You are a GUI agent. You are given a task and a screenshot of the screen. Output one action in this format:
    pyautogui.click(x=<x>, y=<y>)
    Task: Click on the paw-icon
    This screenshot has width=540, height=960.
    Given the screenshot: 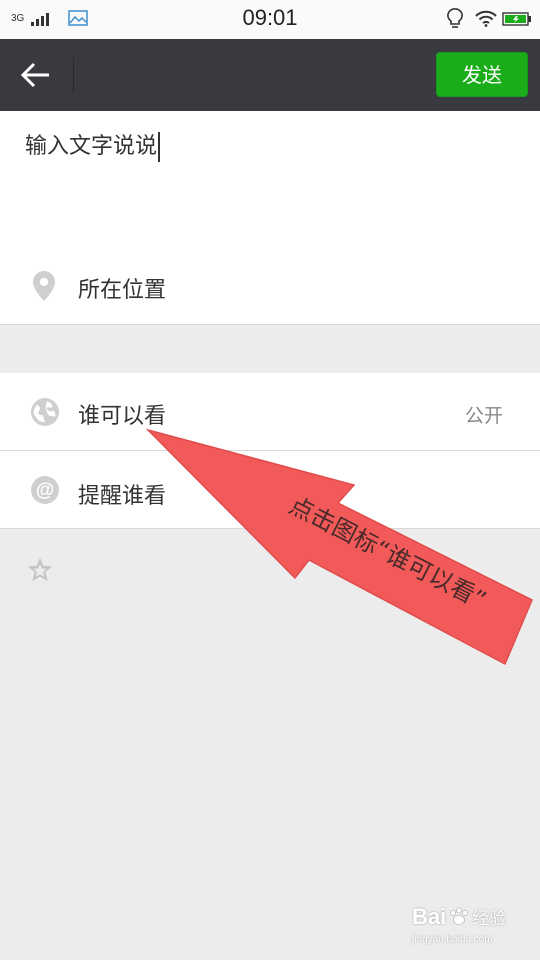 What is the action you would take?
    pyautogui.click(x=459, y=919)
    